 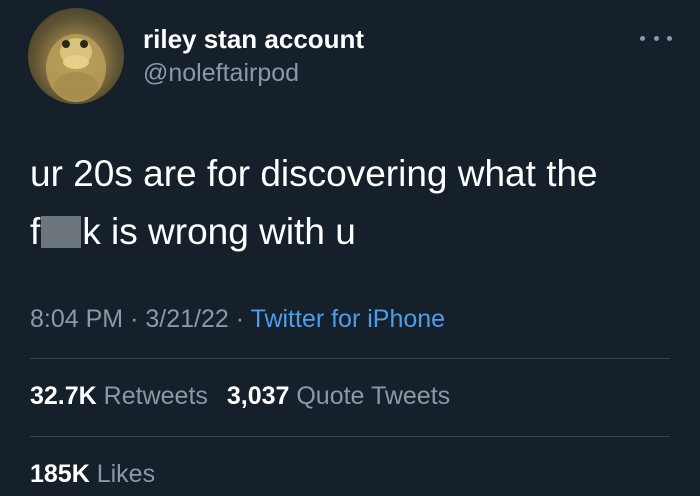 What do you see at coordinates (219, 231) in the screenshot?
I see `tweet-text-fragment-end: k is wrong with u` at bounding box center [219, 231].